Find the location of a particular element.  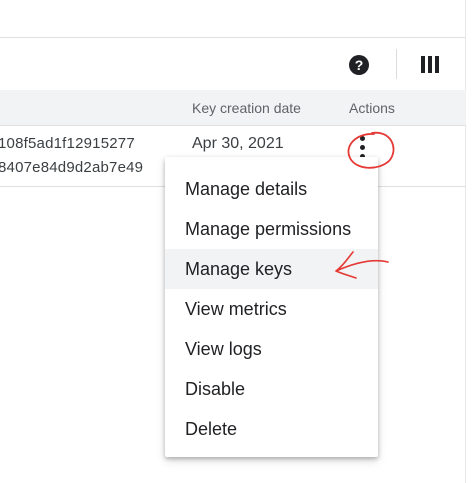

table-toolbar: ? is located at coordinates (233, 64).